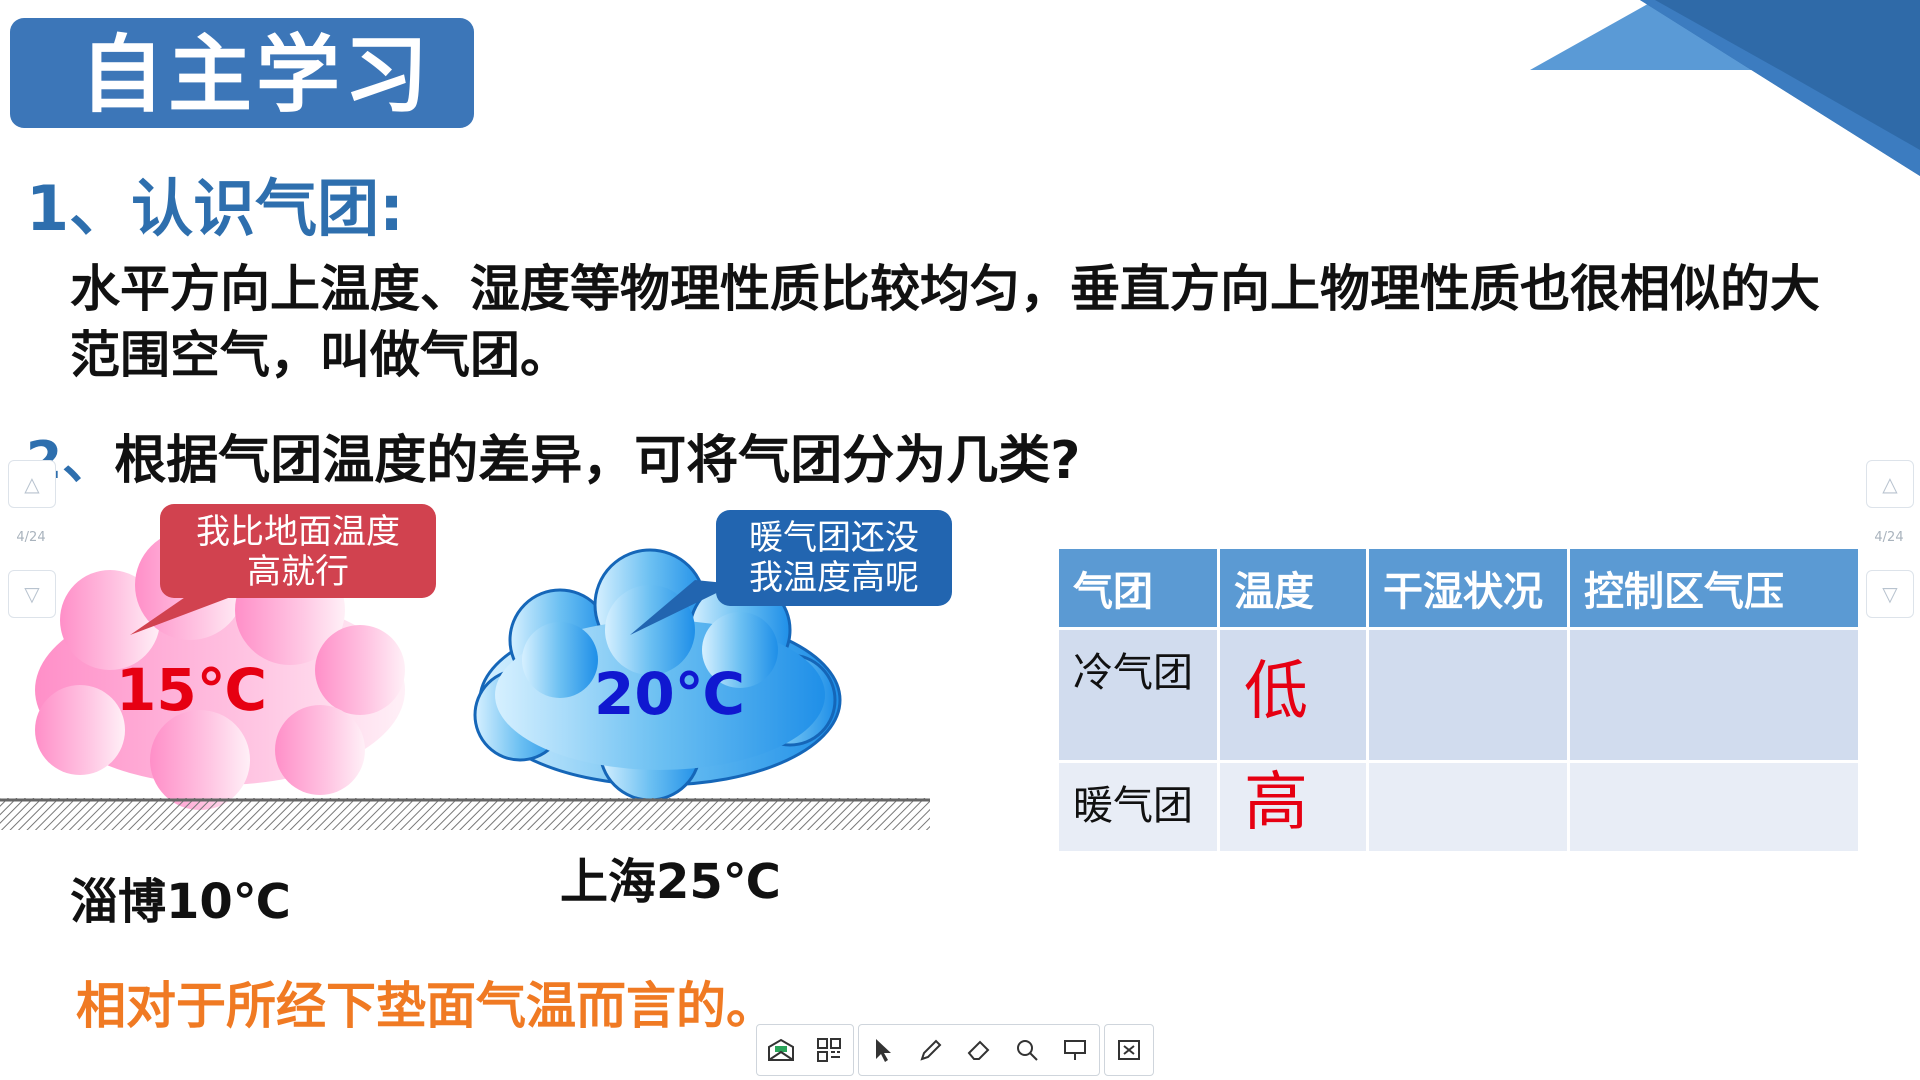  What do you see at coordinates (1725, 88) in the screenshot?
I see `corner-decoration` at bounding box center [1725, 88].